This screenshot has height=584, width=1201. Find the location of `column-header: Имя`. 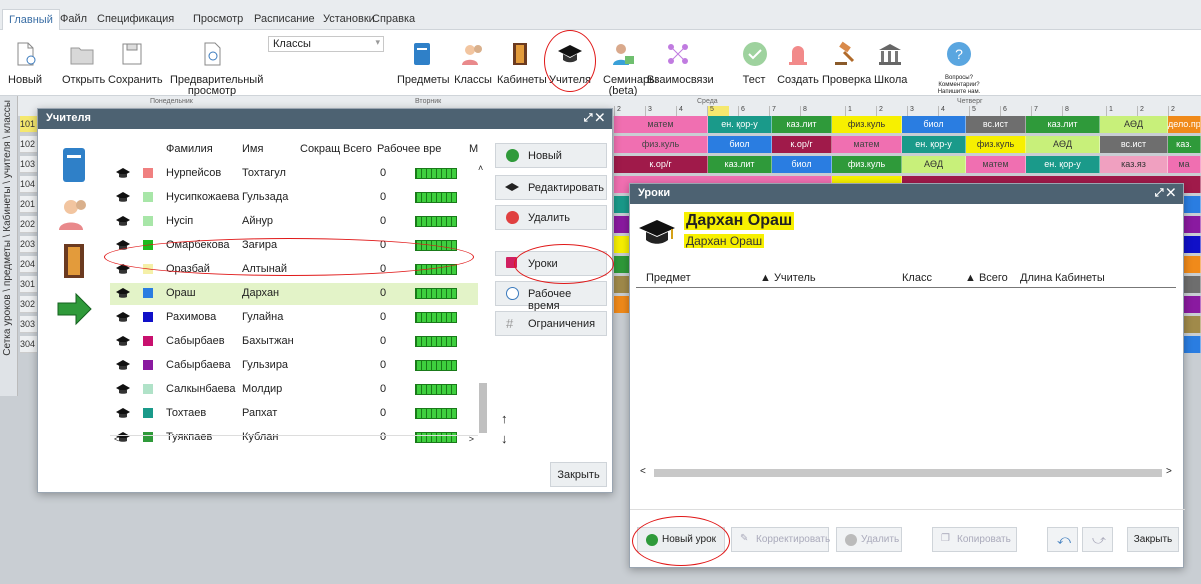

column-header: Имя is located at coordinates (252, 149).